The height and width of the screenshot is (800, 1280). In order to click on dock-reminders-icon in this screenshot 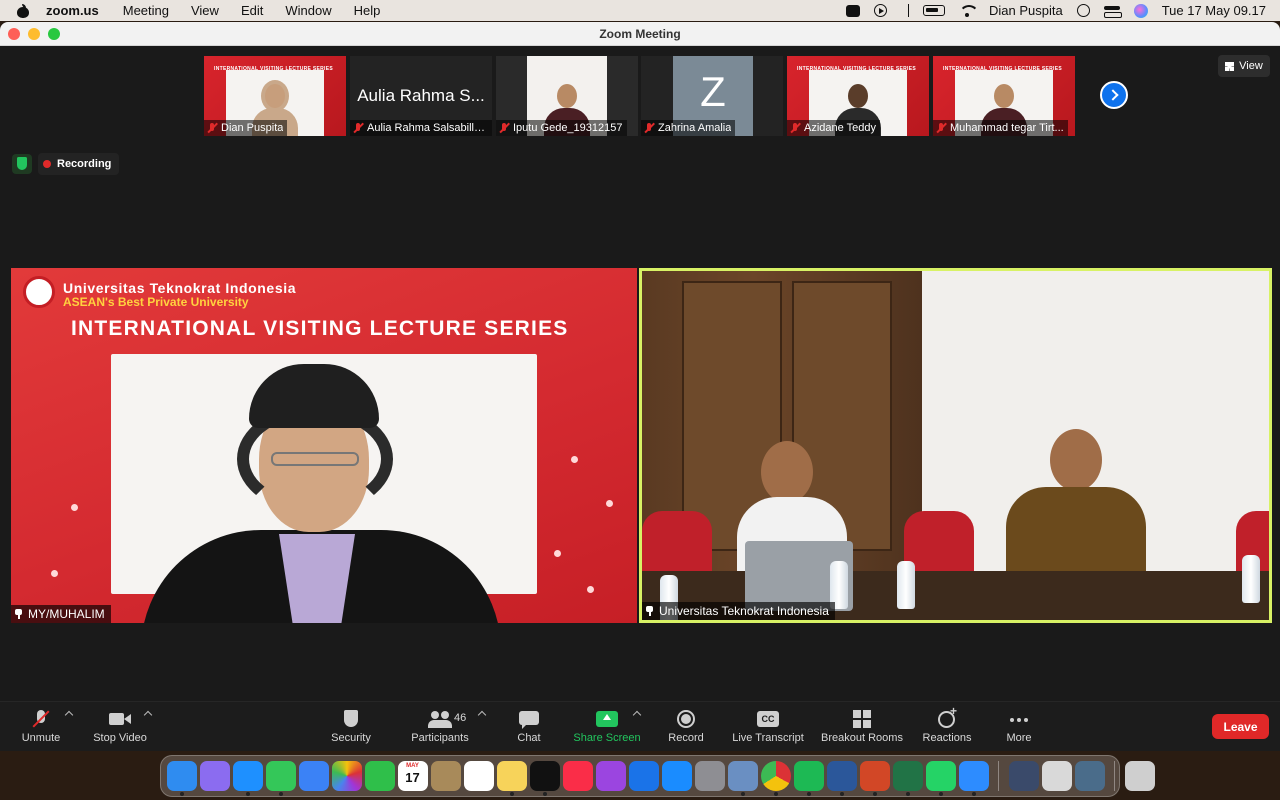, I will do `click(478, 776)`.